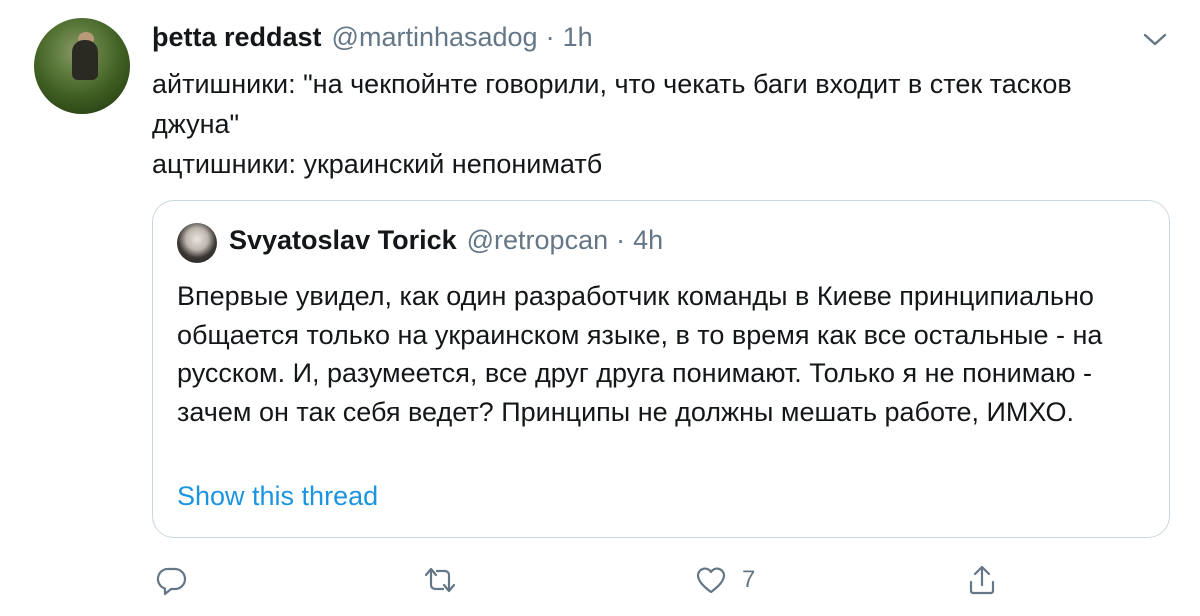 This screenshot has width=1200, height=616. I want to click on retweet-icon, so click(440, 580).